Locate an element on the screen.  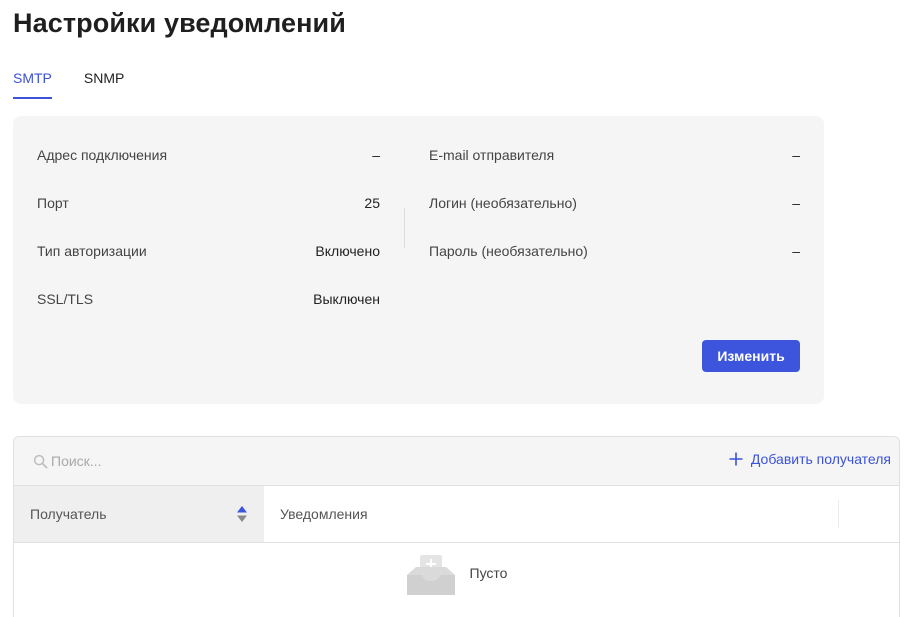
setting-row-password: Пароль (необязательно) – is located at coordinates (614, 251).